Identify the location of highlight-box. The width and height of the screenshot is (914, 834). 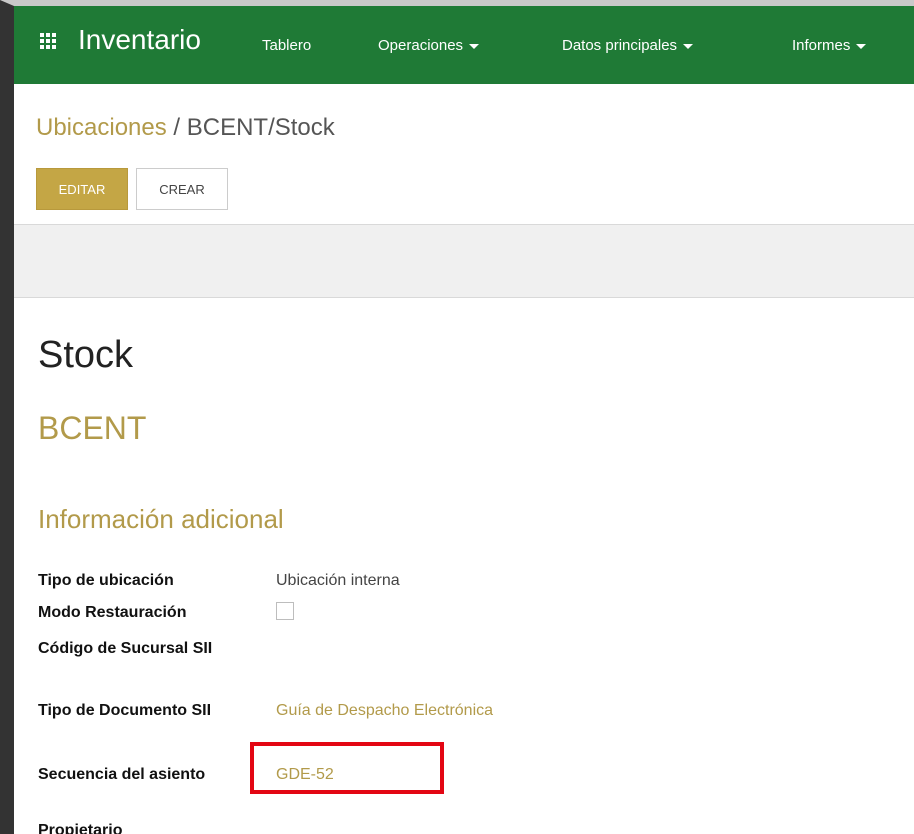
(347, 768).